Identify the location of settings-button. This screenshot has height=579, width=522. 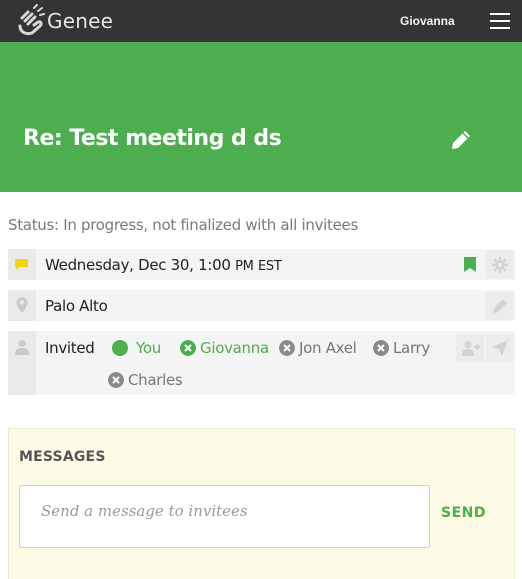
(500, 265).